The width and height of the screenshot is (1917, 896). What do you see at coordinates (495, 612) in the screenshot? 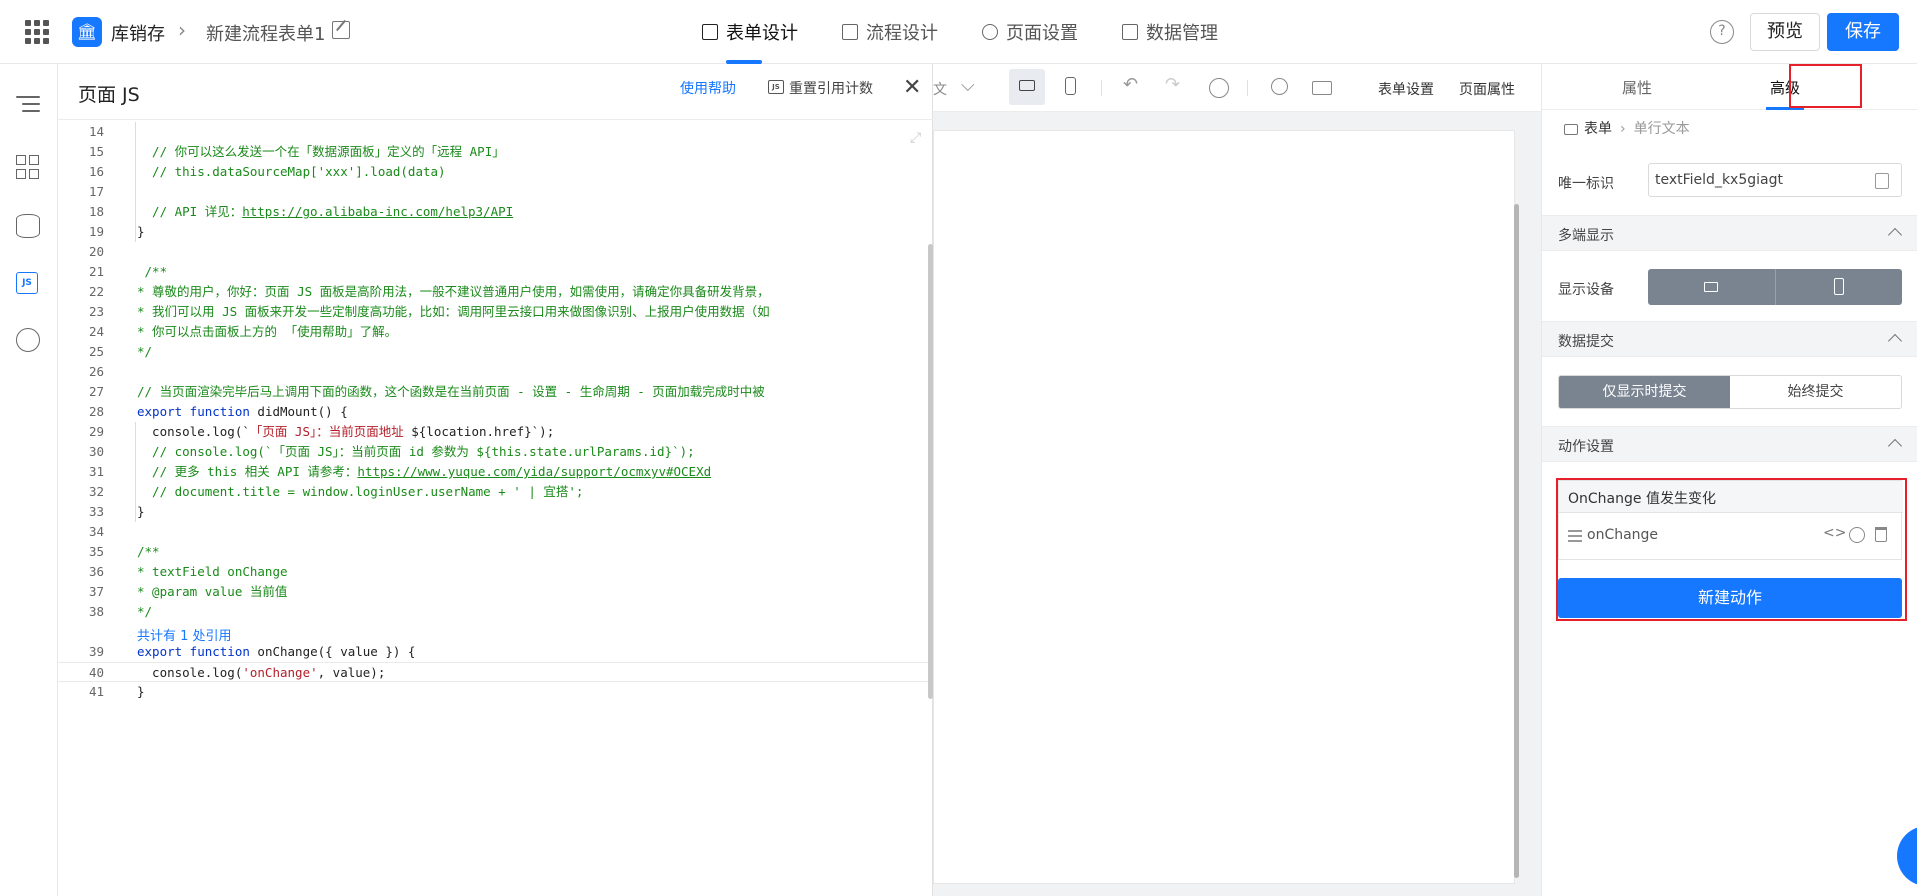
I see `code-line: 38 */` at bounding box center [495, 612].